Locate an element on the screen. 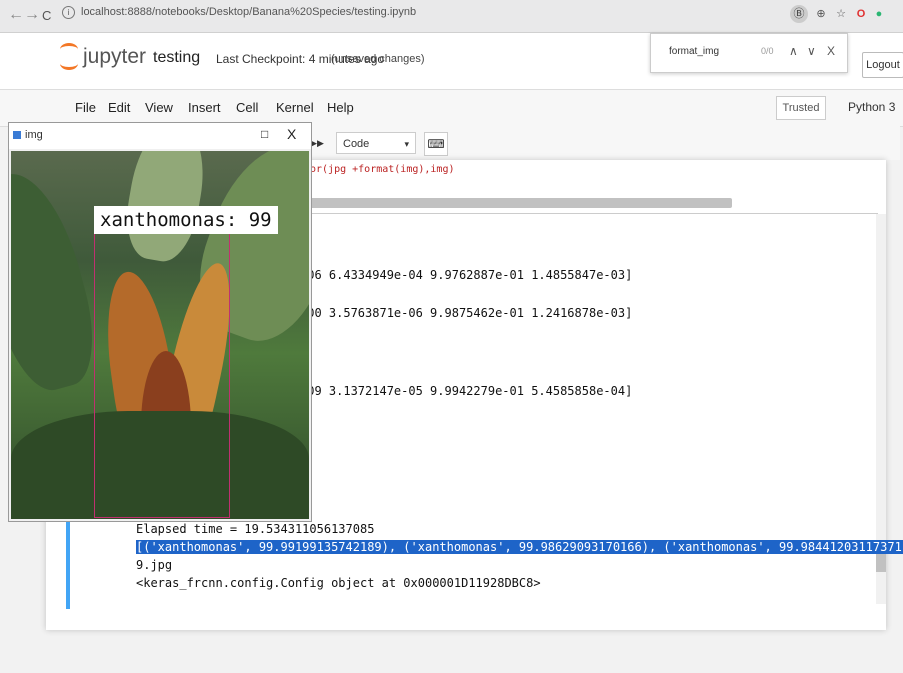 The height and width of the screenshot is (673, 903). minimize-icon: □ is located at coordinates (264, 134).